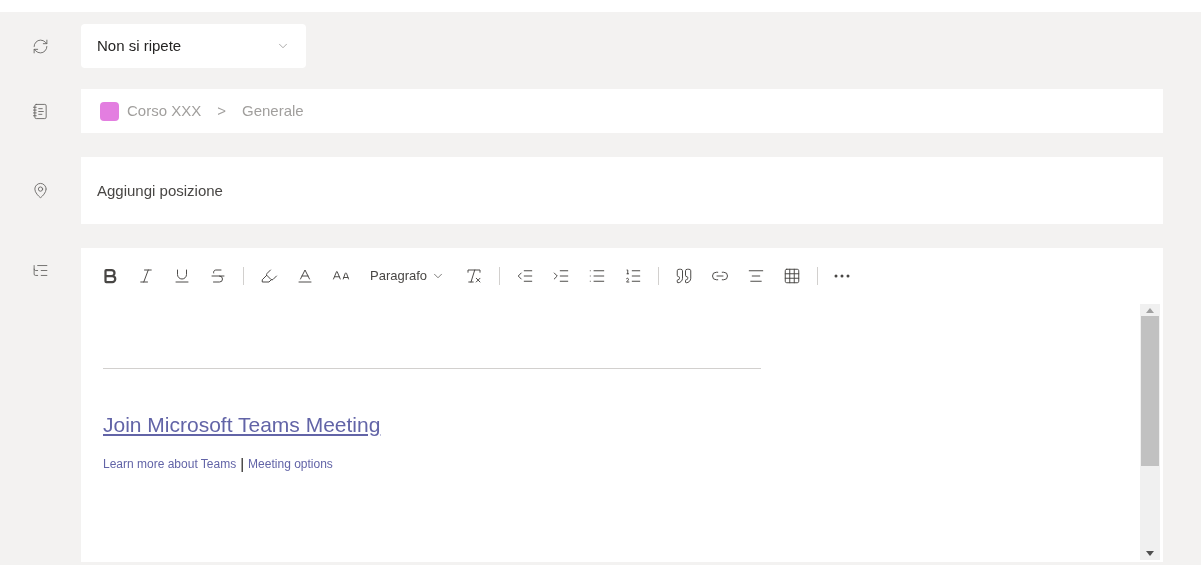 This screenshot has height=565, width=1201. I want to click on table-icon, so click(792, 276).